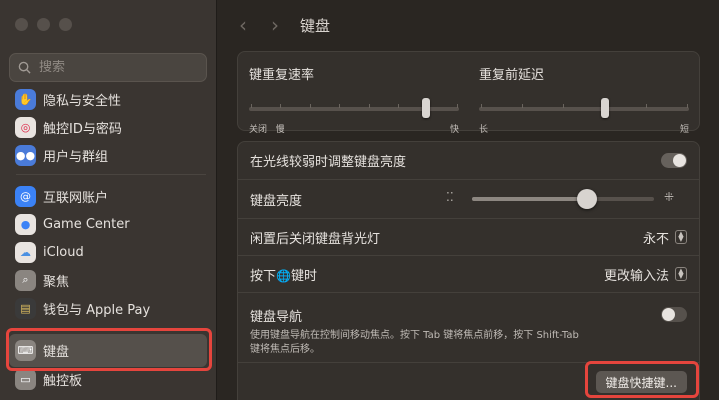 The image size is (719, 400). I want to click on sidebar-item-internet-accounts: @ 互联网账户, so click(109, 196).